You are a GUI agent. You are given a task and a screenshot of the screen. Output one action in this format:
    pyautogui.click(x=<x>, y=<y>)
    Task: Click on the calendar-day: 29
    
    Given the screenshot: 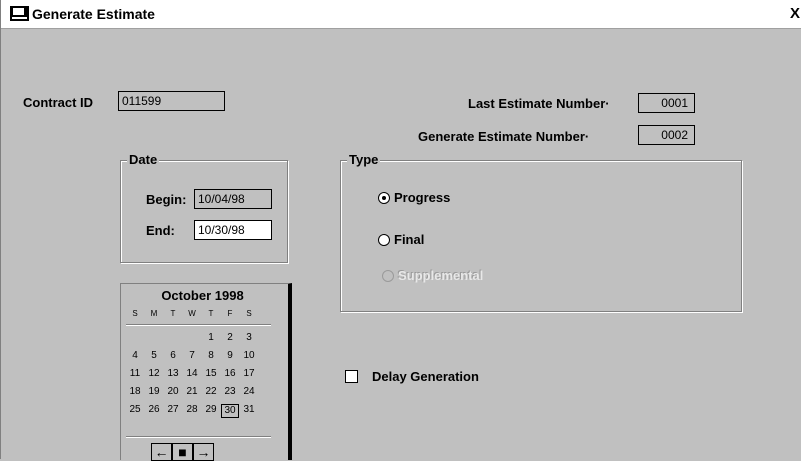 What is the action you would take?
    pyautogui.click(x=211, y=410)
    